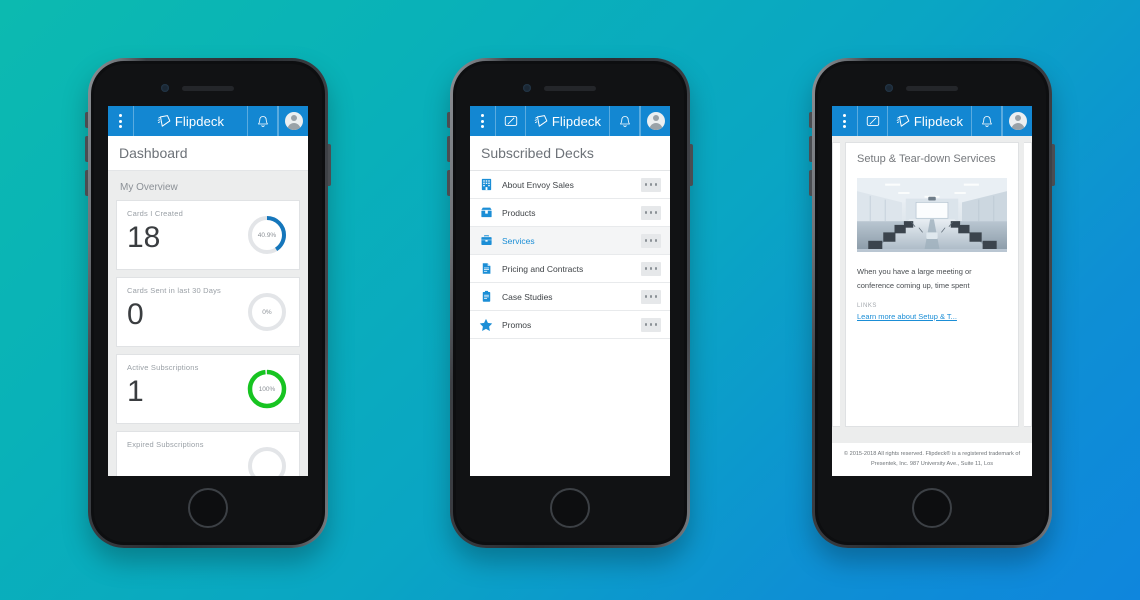 This screenshot has width=1140, height=600. Describe the element at coordinates (570, 241) in the screenshot. I see `deck-row-services: Services` at that location.